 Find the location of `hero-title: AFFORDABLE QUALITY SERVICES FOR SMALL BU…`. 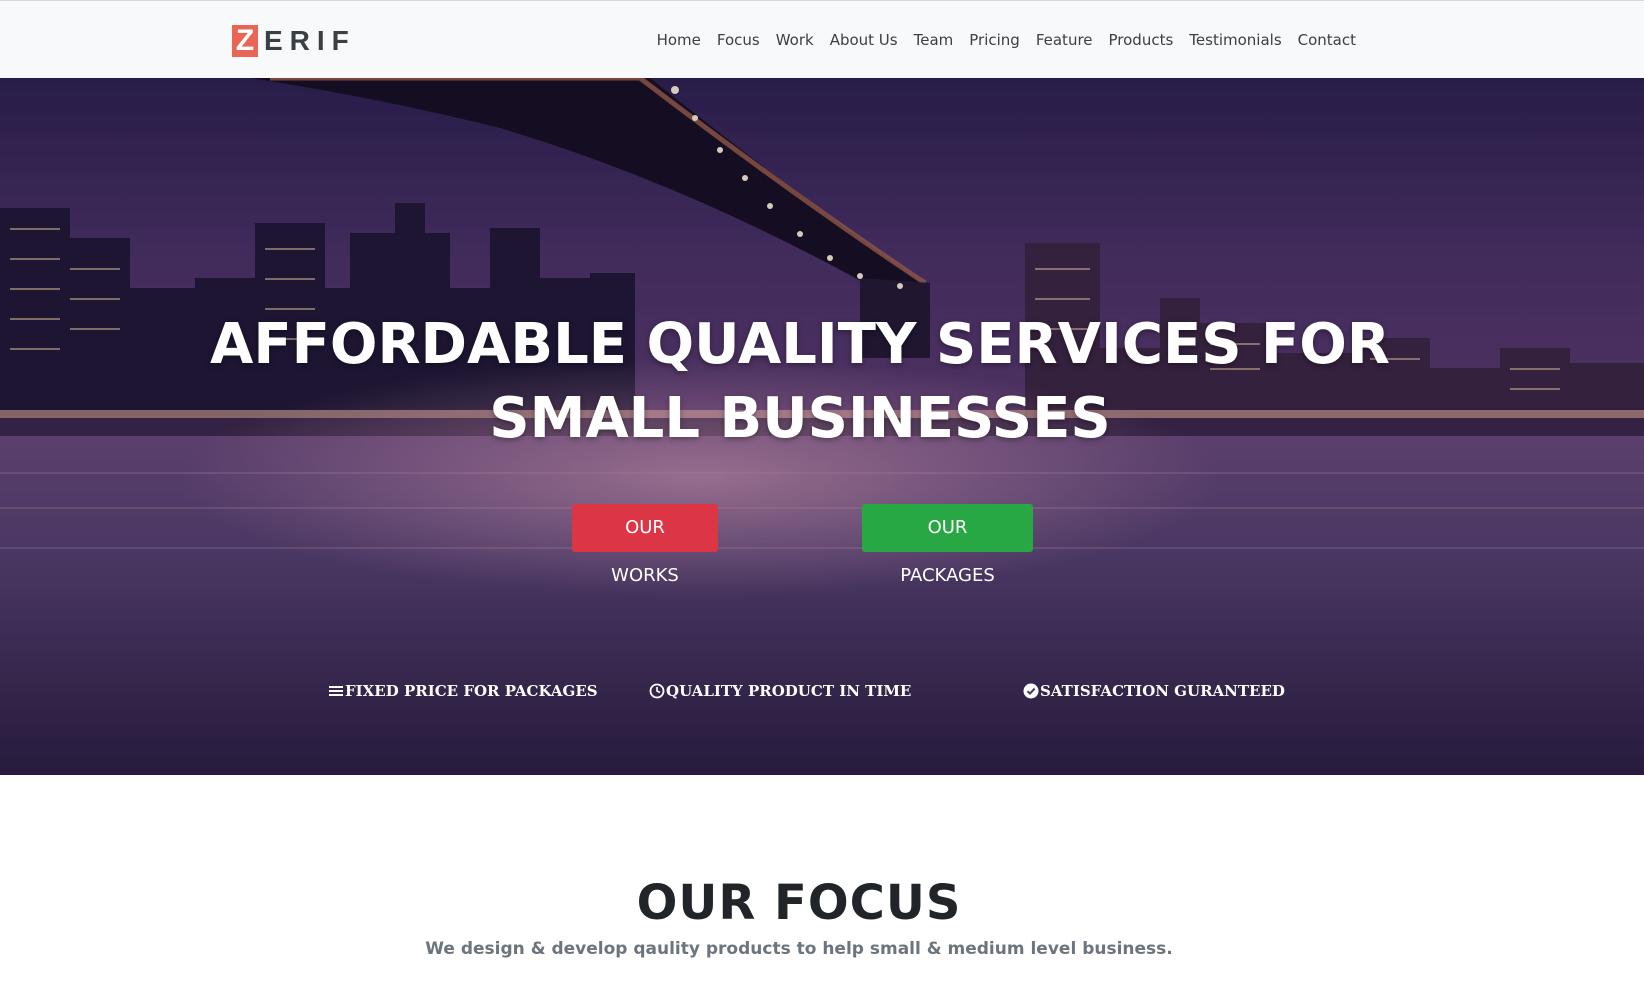

hero-title: AFFORDABLE QUALITY SERVICES FOR SMALL BU… is located at coordinates (800, 382).